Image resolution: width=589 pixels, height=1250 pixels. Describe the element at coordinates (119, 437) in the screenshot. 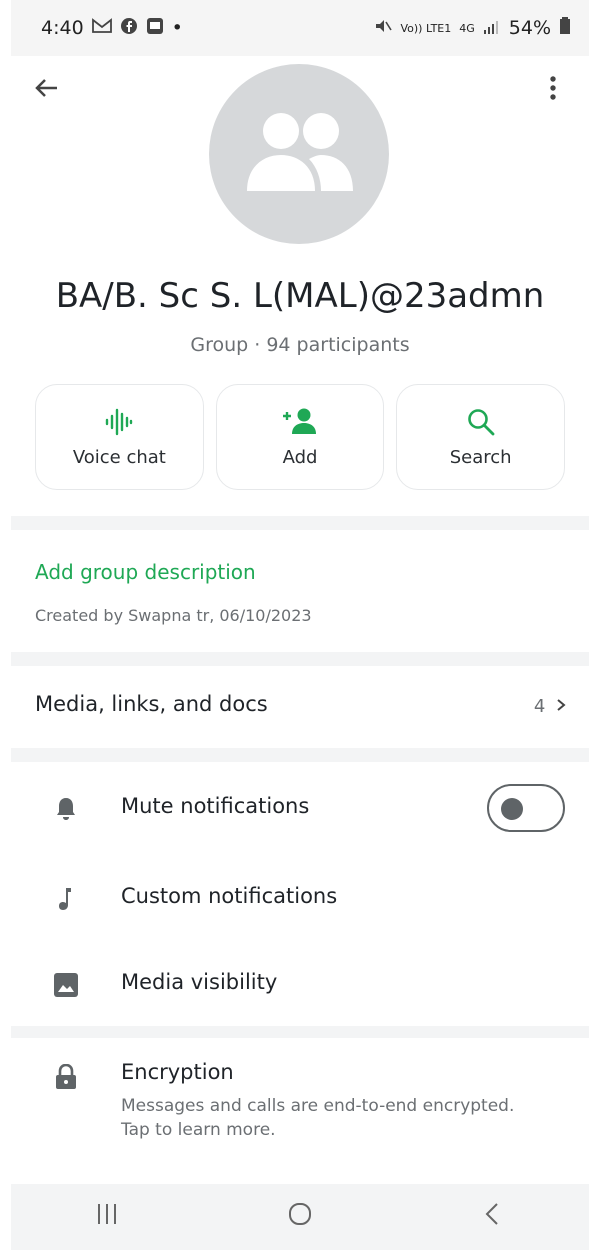

I see `voice-chat-button: Voice chat` at that location.